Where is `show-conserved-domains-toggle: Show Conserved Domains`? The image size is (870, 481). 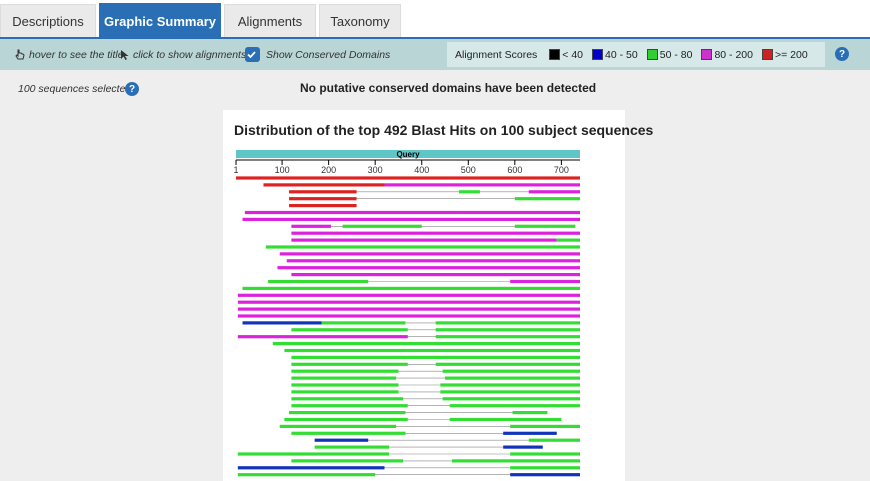 show-conserved-domains-toggle: Show Conserved Domains is located at coordinates (317, 54).